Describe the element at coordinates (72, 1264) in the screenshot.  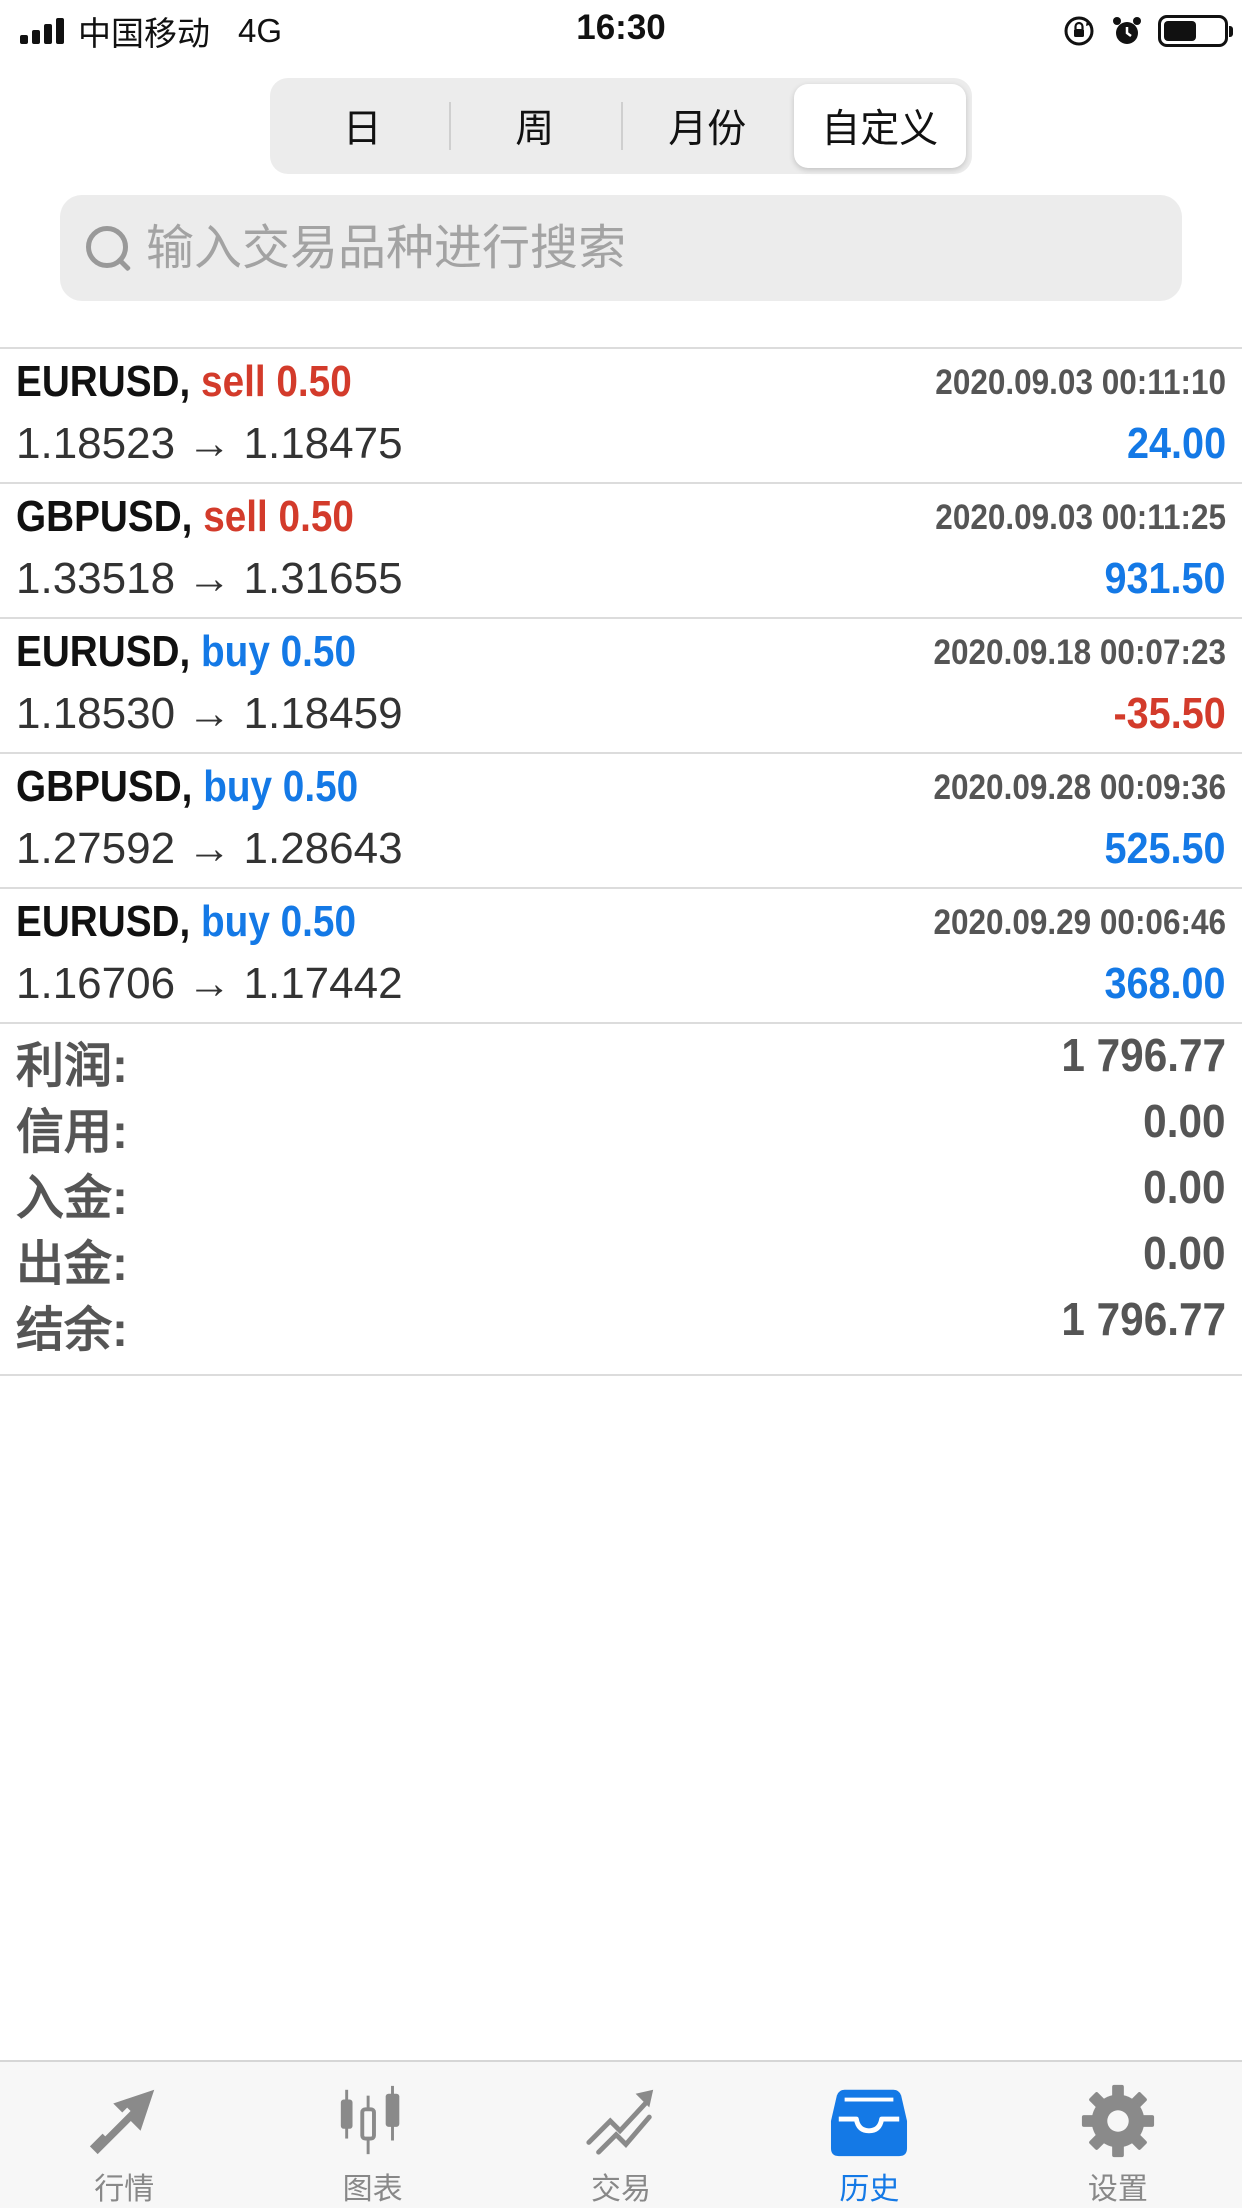
I see `summary-label: 出金:` at that location.